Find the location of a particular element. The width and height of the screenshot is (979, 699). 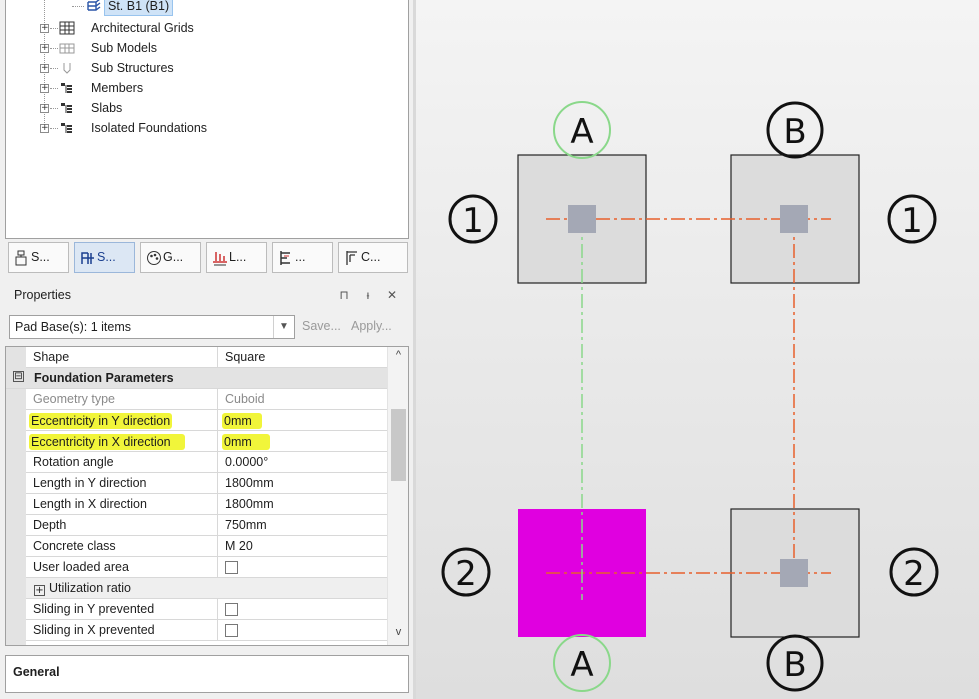

grid-bubble-a-bottom: A is located at coordinates (582, 663).